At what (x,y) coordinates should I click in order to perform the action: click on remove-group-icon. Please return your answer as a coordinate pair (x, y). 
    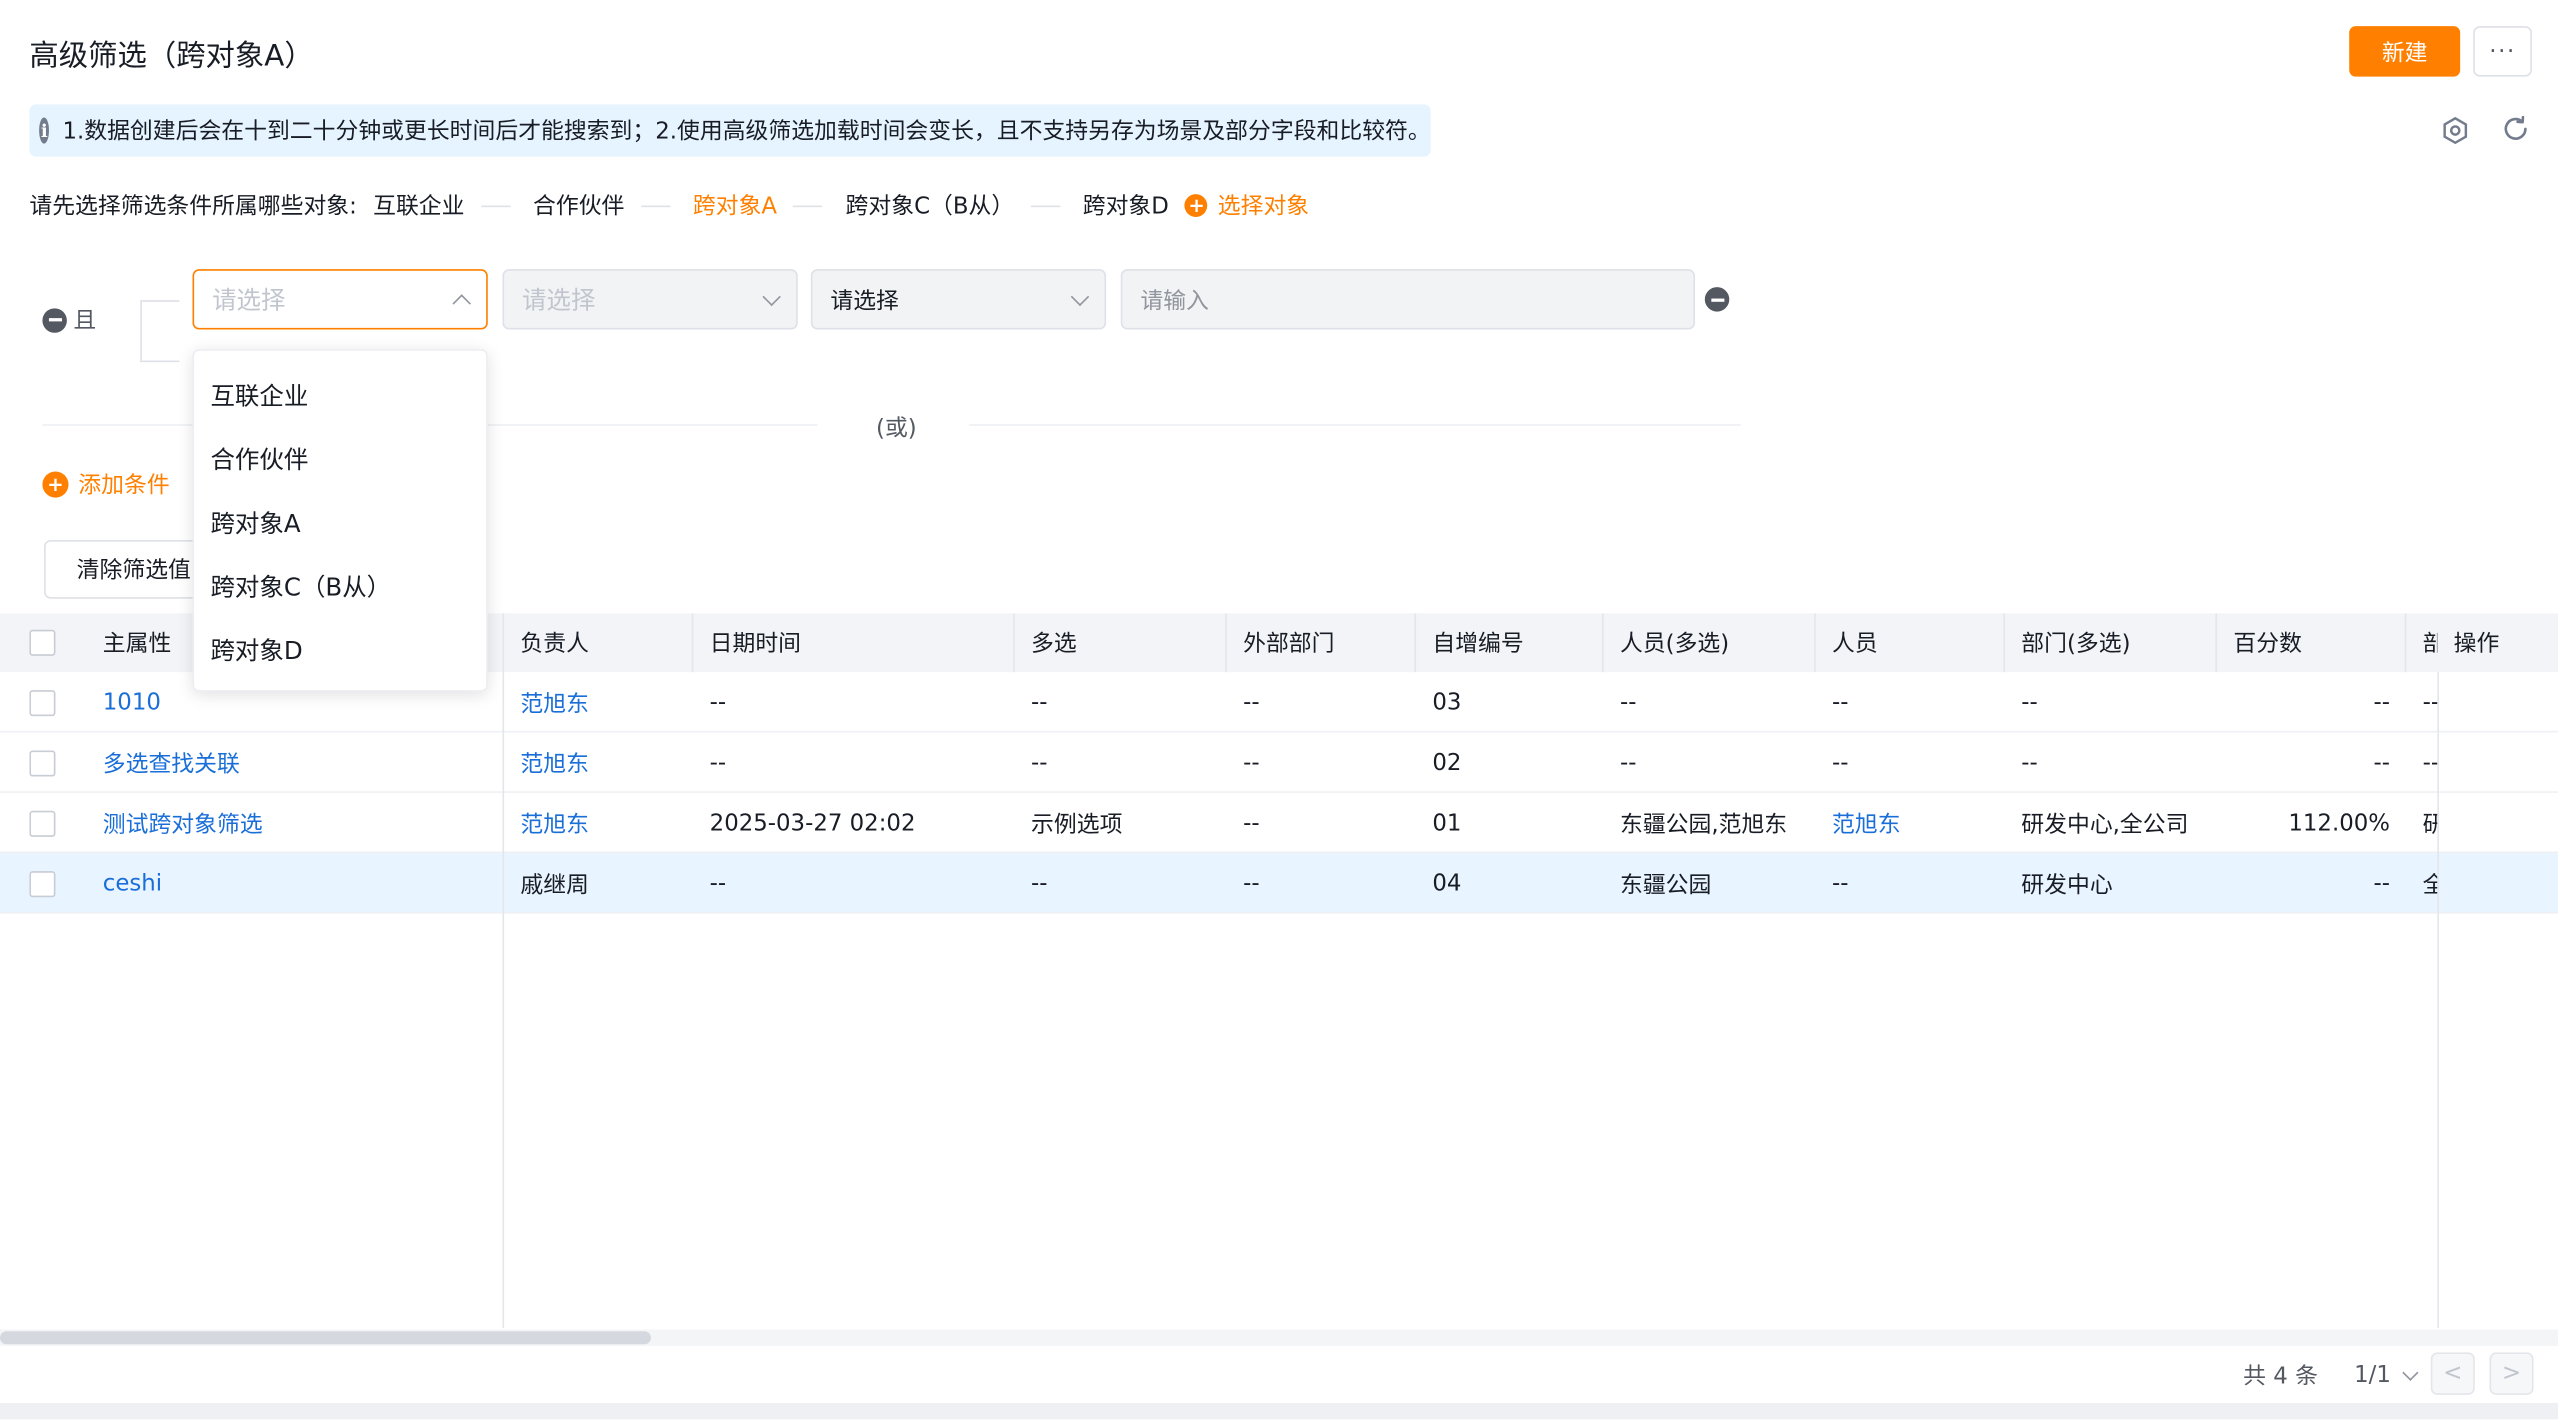
    Looking at the image, I should click on (54, 319).